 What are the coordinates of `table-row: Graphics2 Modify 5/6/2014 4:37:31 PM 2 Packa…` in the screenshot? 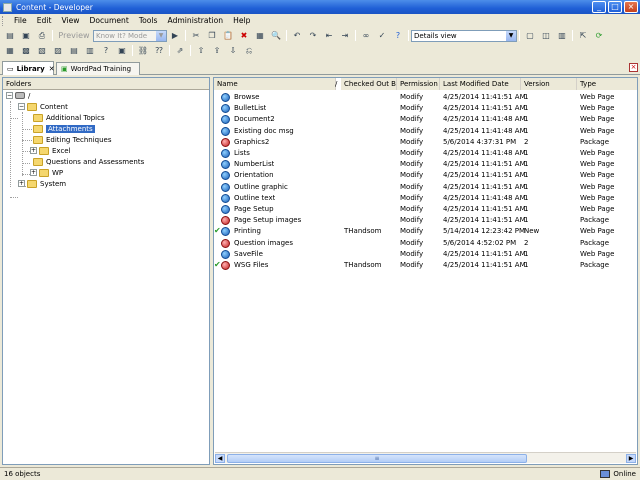 It's located at (425, 142).